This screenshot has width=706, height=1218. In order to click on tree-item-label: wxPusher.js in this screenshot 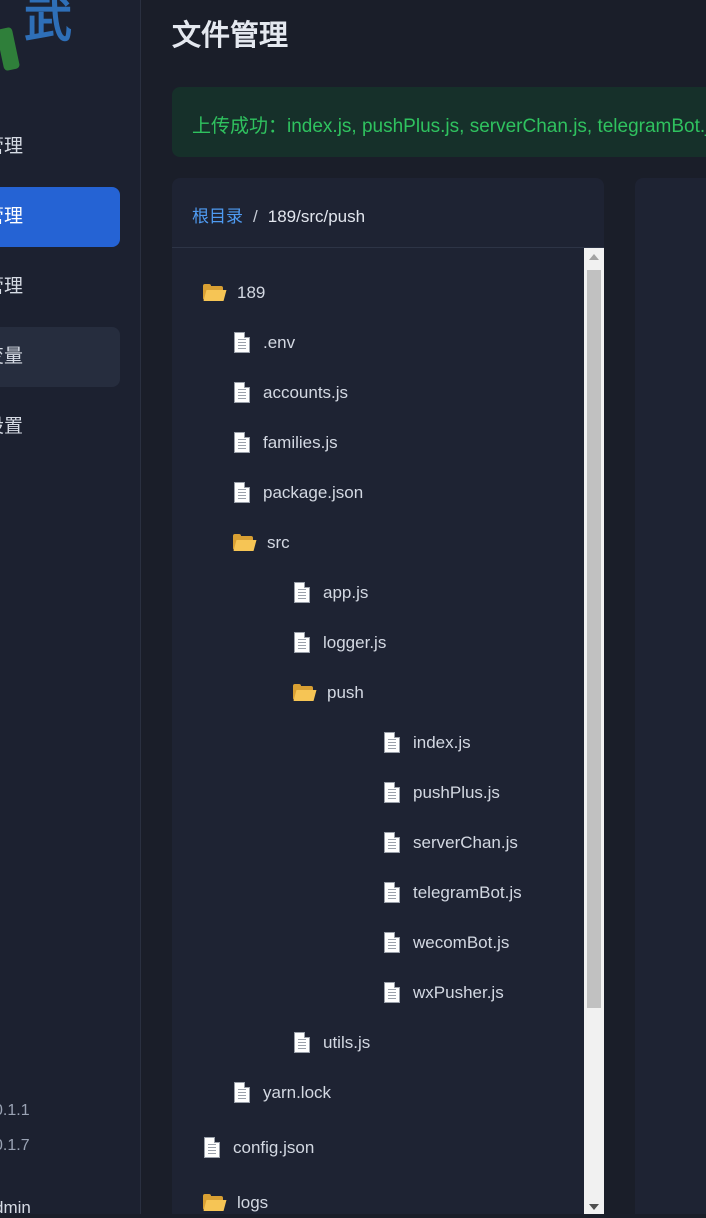, I will do `click(458, 992)`.